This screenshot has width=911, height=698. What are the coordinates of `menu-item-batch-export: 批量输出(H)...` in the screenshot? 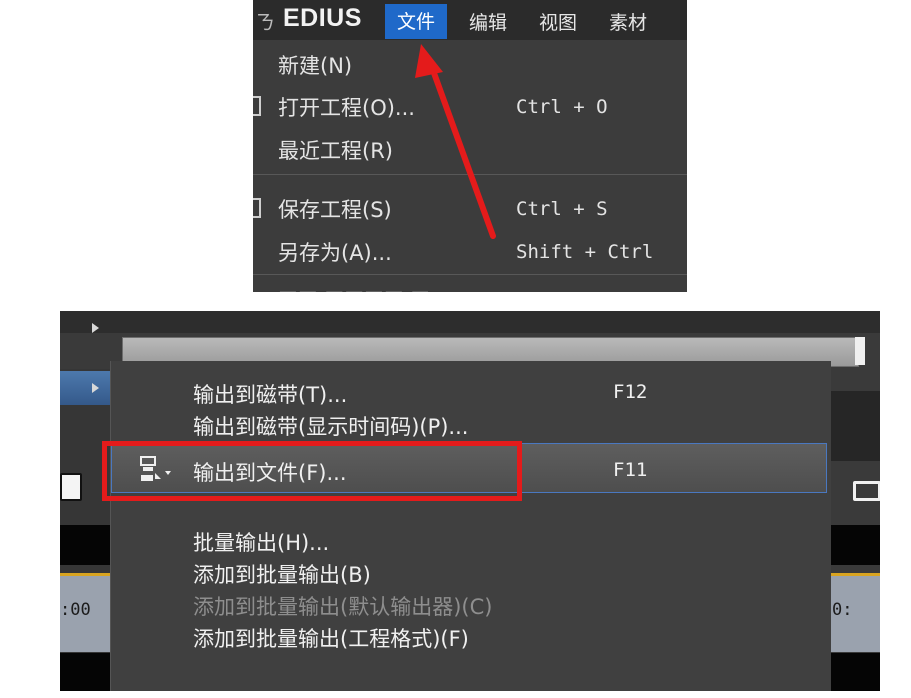 It's located at (261, 542).